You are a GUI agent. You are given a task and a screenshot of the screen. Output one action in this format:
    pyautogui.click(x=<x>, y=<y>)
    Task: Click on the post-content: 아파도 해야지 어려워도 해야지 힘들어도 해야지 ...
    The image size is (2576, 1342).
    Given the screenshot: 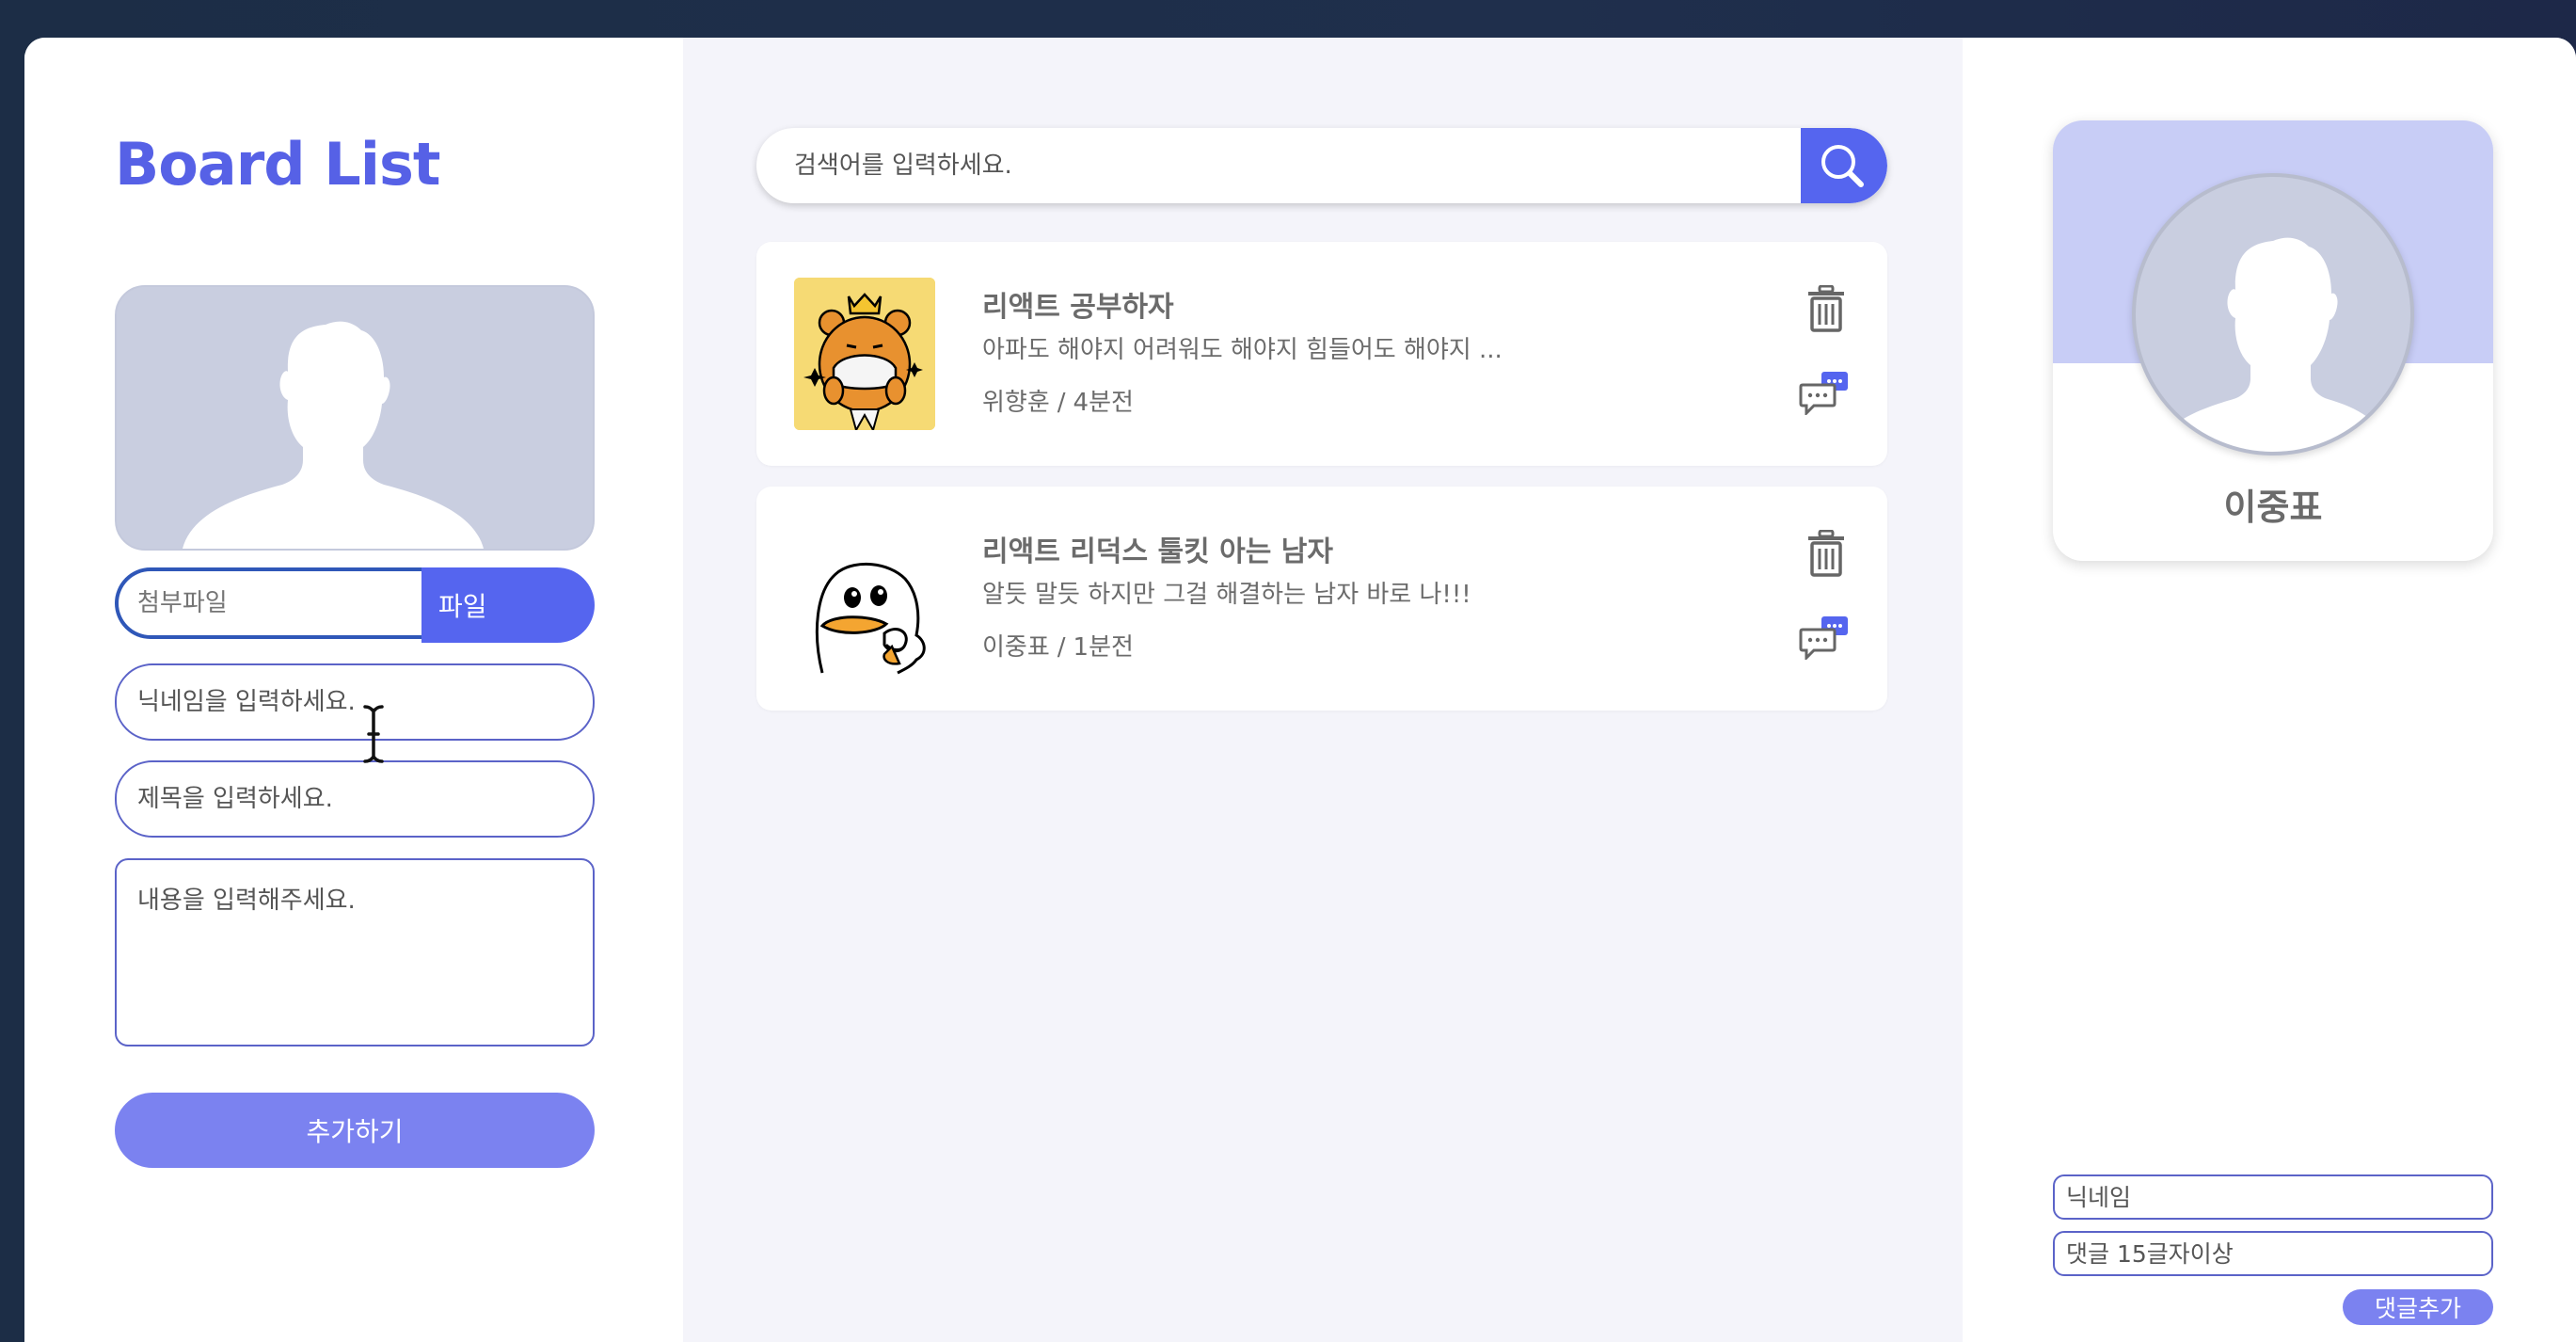 What is the action you would take?
    pyautogui.click(x=1243, y=350)
    